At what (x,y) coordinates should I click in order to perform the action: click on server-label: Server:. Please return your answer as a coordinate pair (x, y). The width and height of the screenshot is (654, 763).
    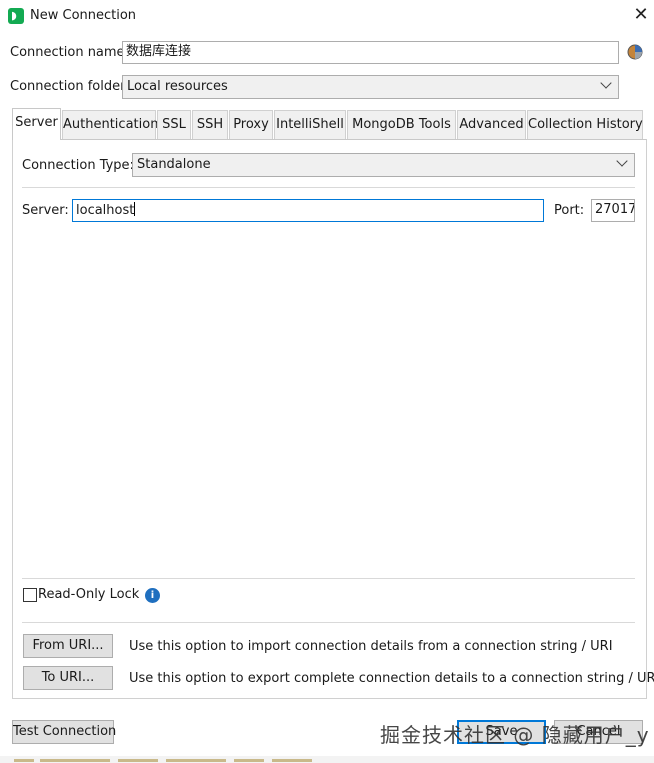
    Looking at the image, I should click on (45, 210).